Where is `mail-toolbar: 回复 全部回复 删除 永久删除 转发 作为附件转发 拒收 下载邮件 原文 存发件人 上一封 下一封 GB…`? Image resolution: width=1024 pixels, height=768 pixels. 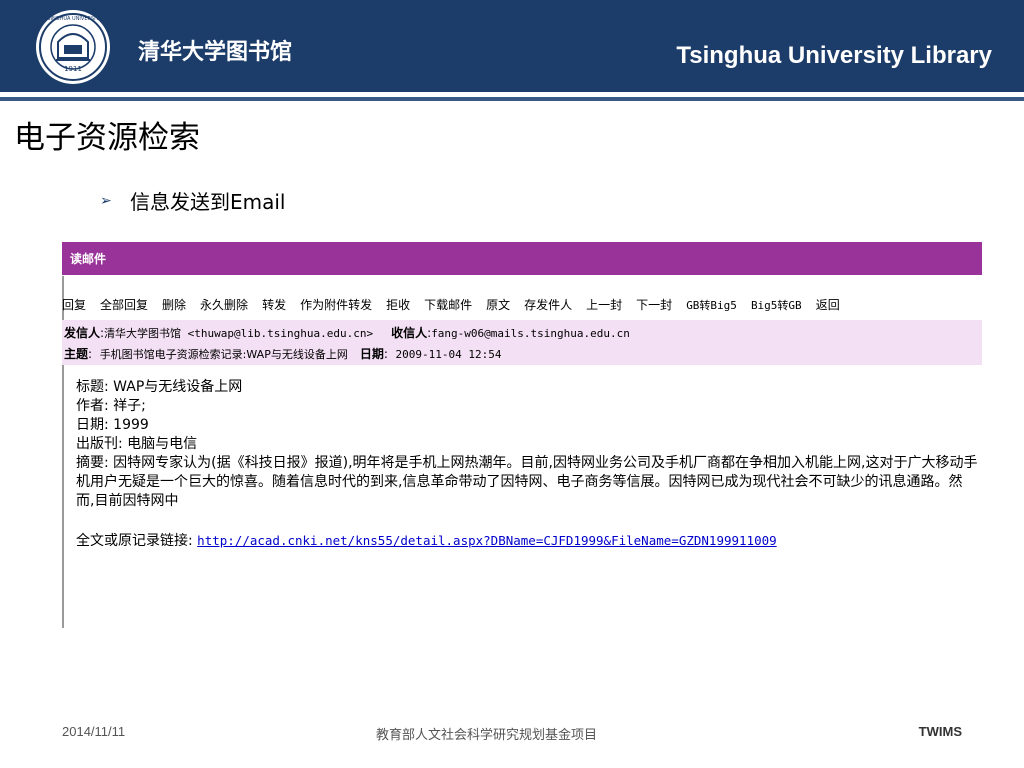 mail-toolbar: 回复 全部回复 删除 永久删除 转发 作为附件转发 拒收 下载邮件 原文 存发件人 上一封 下一封 GB… is located at coordinates (451, 304).